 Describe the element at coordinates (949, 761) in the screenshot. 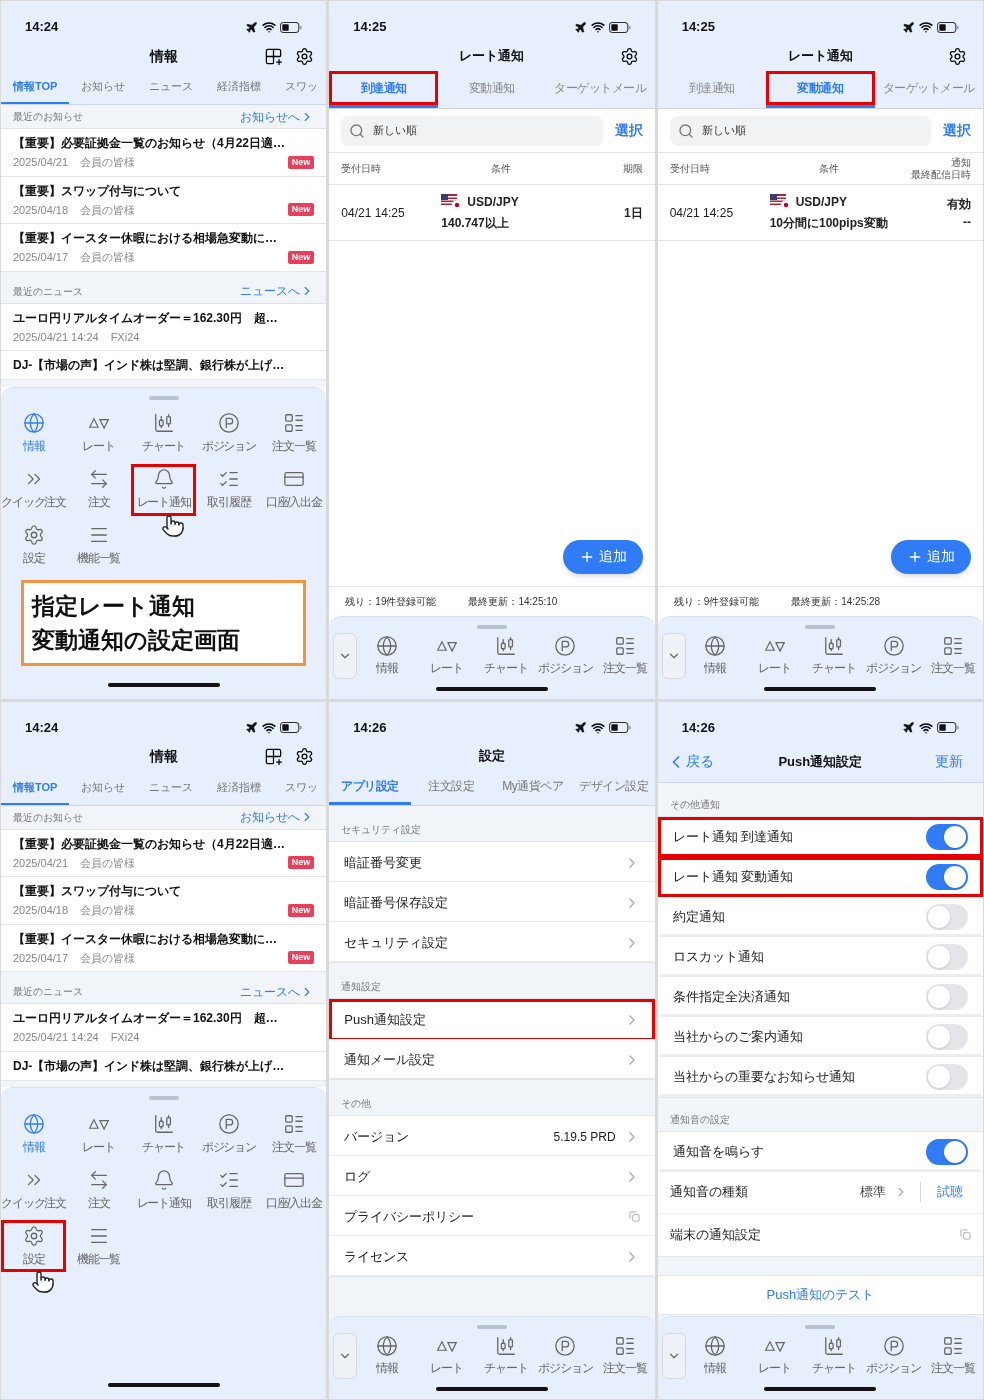

I see `update-button: 更新` at that location.